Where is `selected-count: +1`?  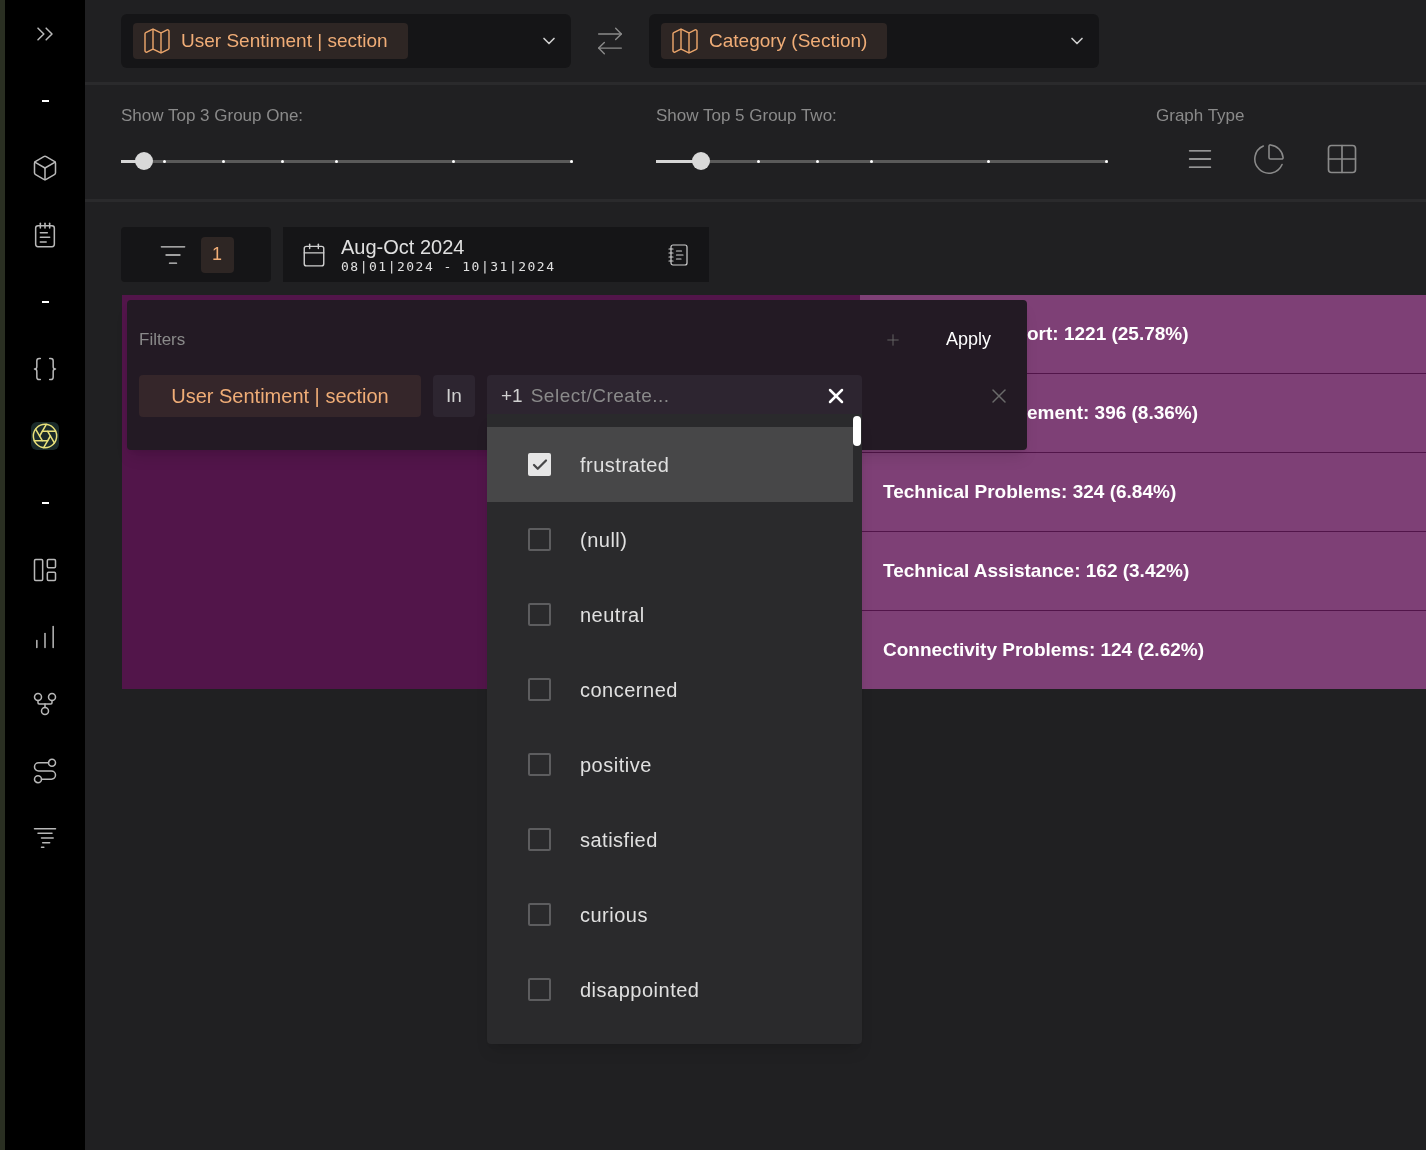 selected-count: +1 is located at coordinates (512, 395).